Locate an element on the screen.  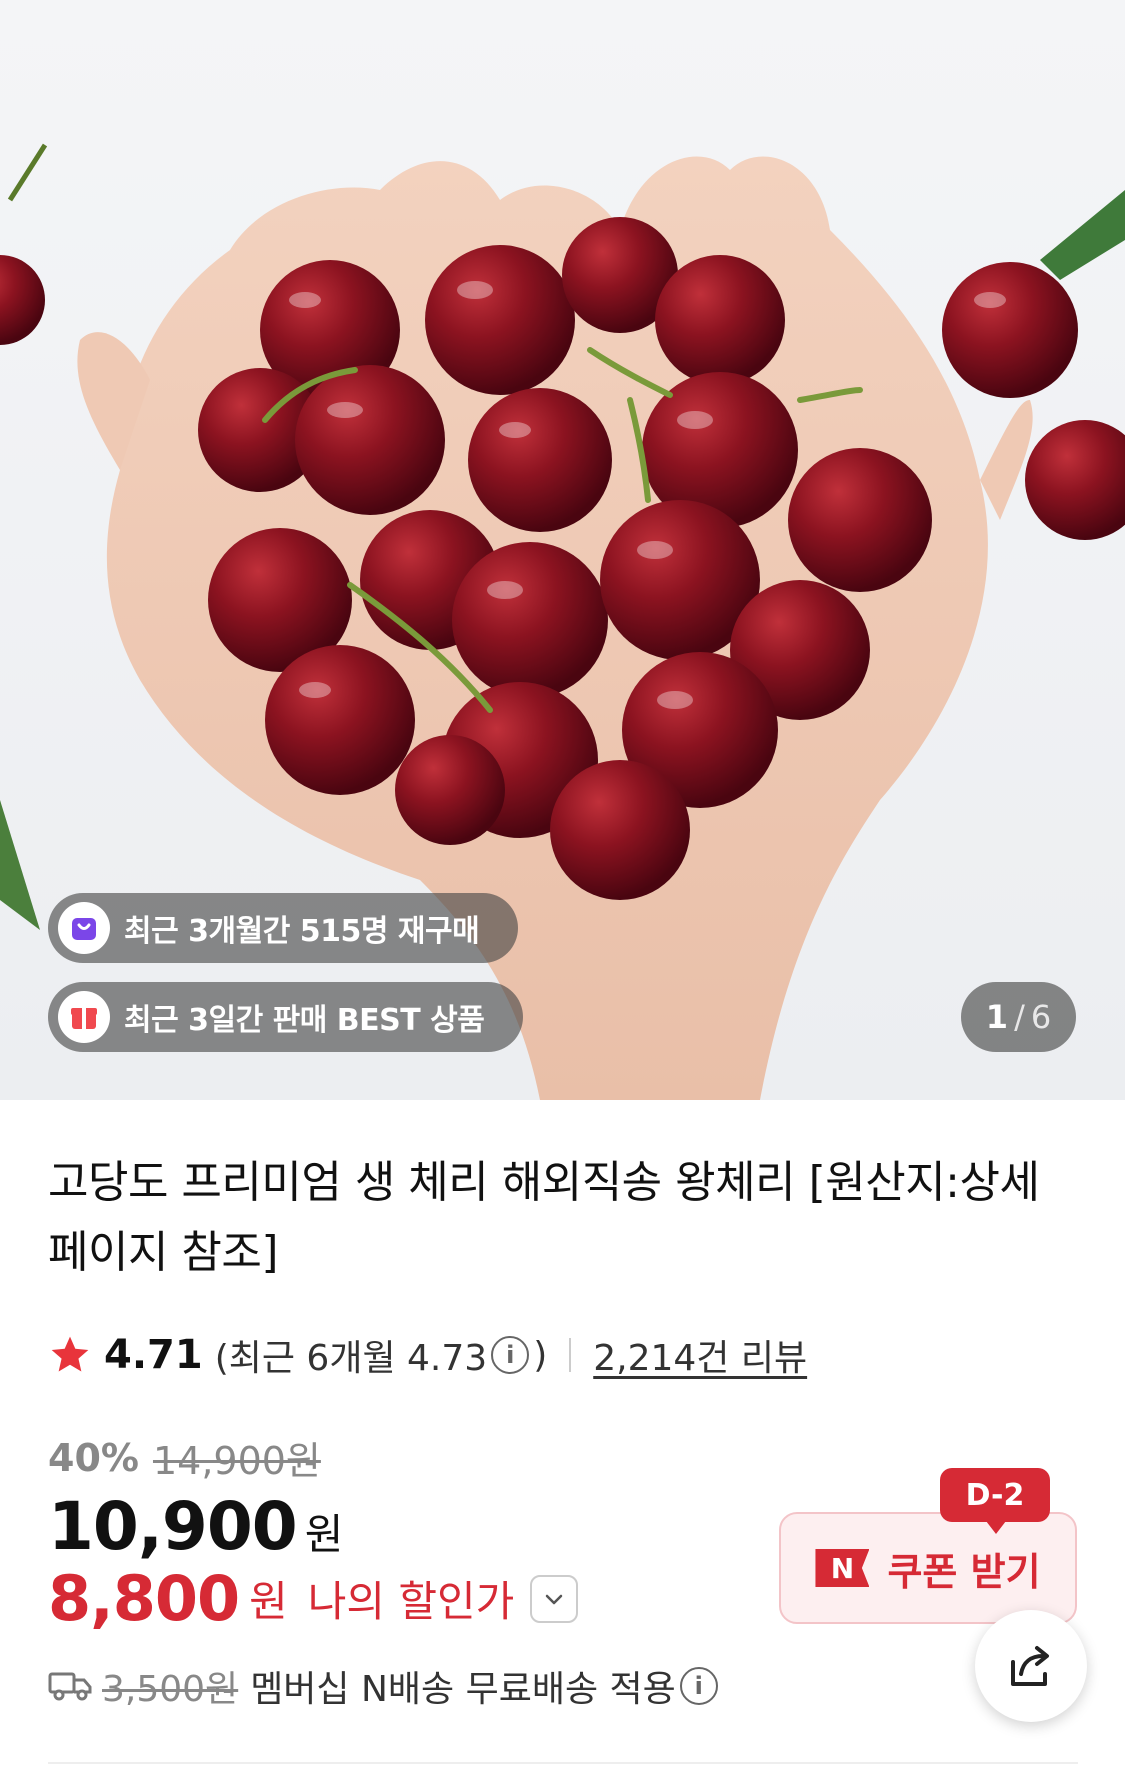
repurchase-badge-text: 최근 3개월간 515명 재구매 is located at coordinates (302, 931).